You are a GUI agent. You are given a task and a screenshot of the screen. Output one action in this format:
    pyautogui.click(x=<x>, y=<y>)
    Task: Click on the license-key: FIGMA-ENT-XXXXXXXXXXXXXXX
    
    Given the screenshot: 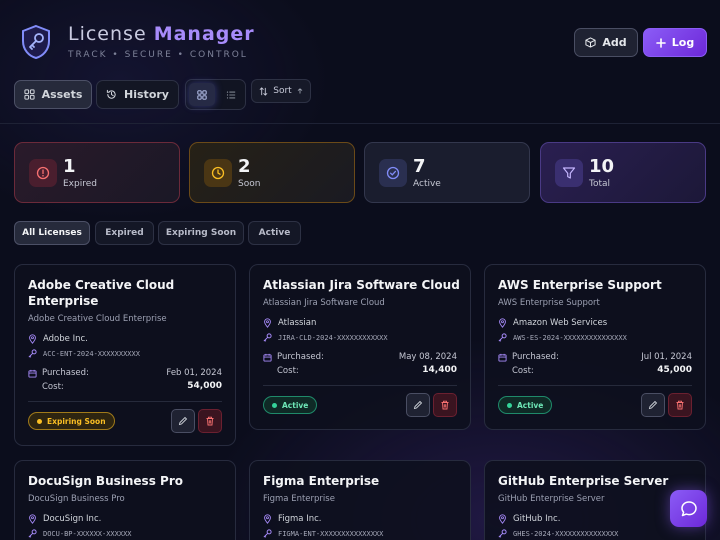 What is the action you would take?
    pyautogui.click(x=323, y=533)
    